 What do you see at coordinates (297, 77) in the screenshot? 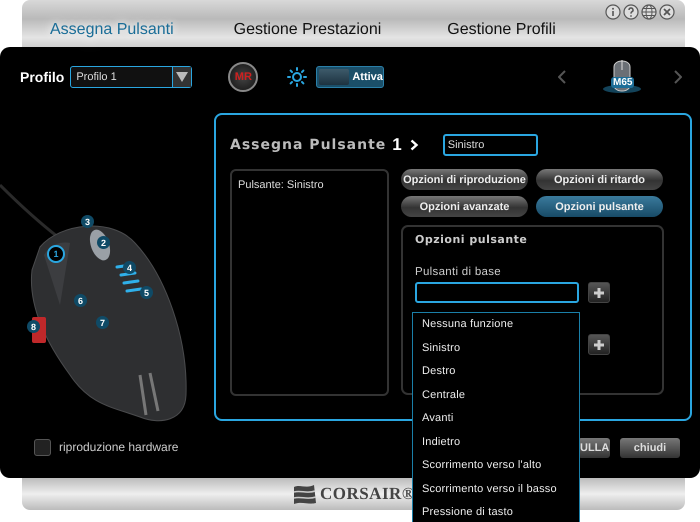
I see `brightness-icon` at bounding box center [297, 77].